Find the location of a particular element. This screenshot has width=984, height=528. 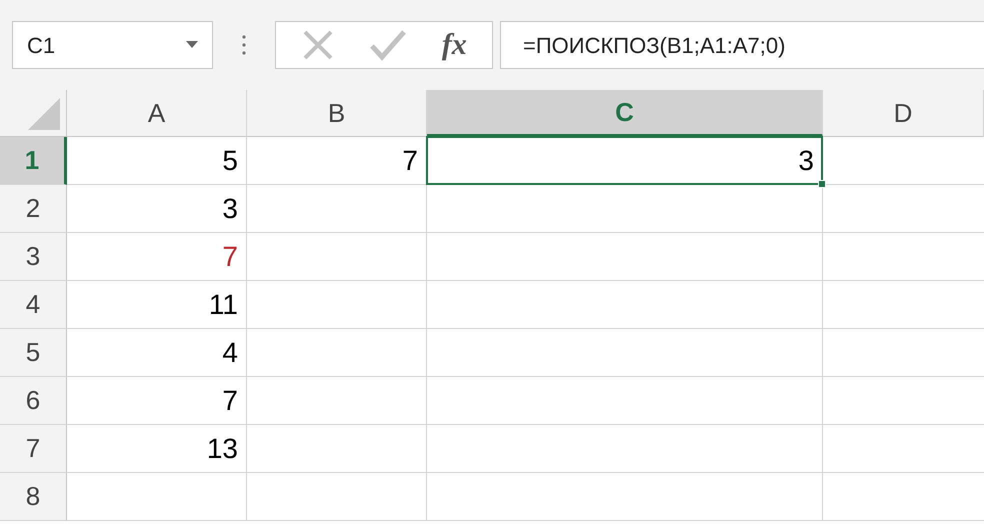

row-header: 6 is located at coordinates (33, 401).